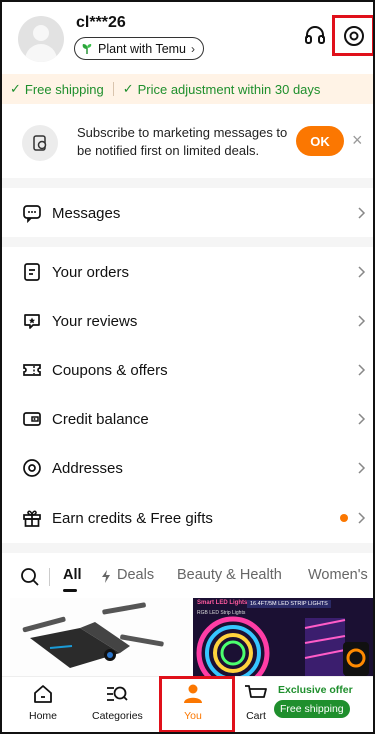 This screenshot has height=734, width=375. I want to click on chevron-right-icon: ›, so click(193, 48).